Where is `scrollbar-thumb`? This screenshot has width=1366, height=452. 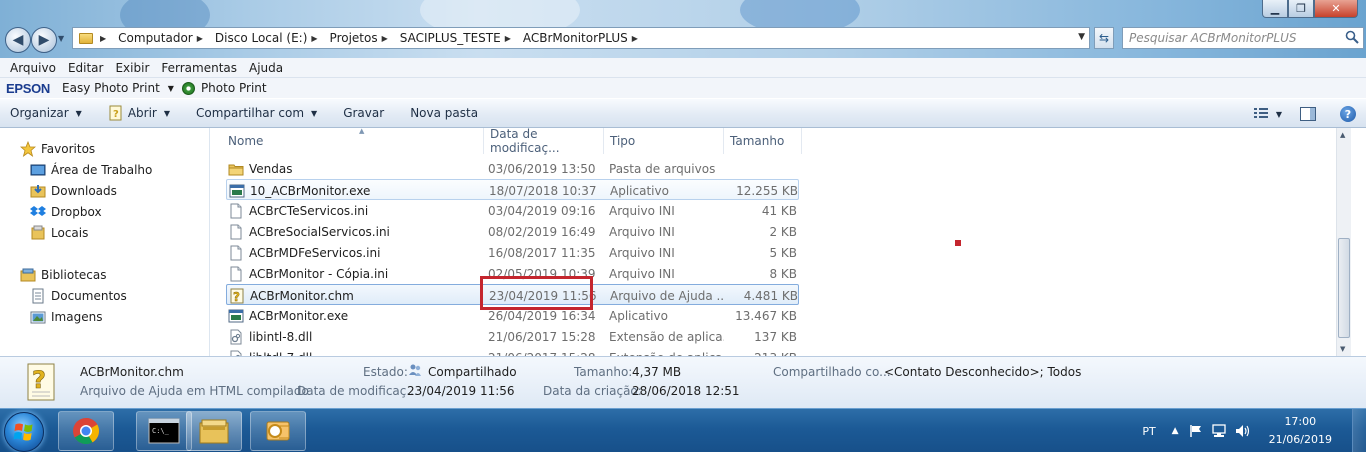 scrollbar-thumb is located at coordinates (1344, 288).